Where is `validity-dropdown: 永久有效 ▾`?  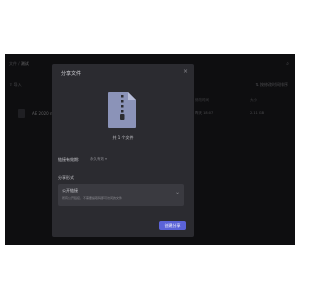 validity-dropdown: 永久有效 ▾ is located at coordinates (98, 159).